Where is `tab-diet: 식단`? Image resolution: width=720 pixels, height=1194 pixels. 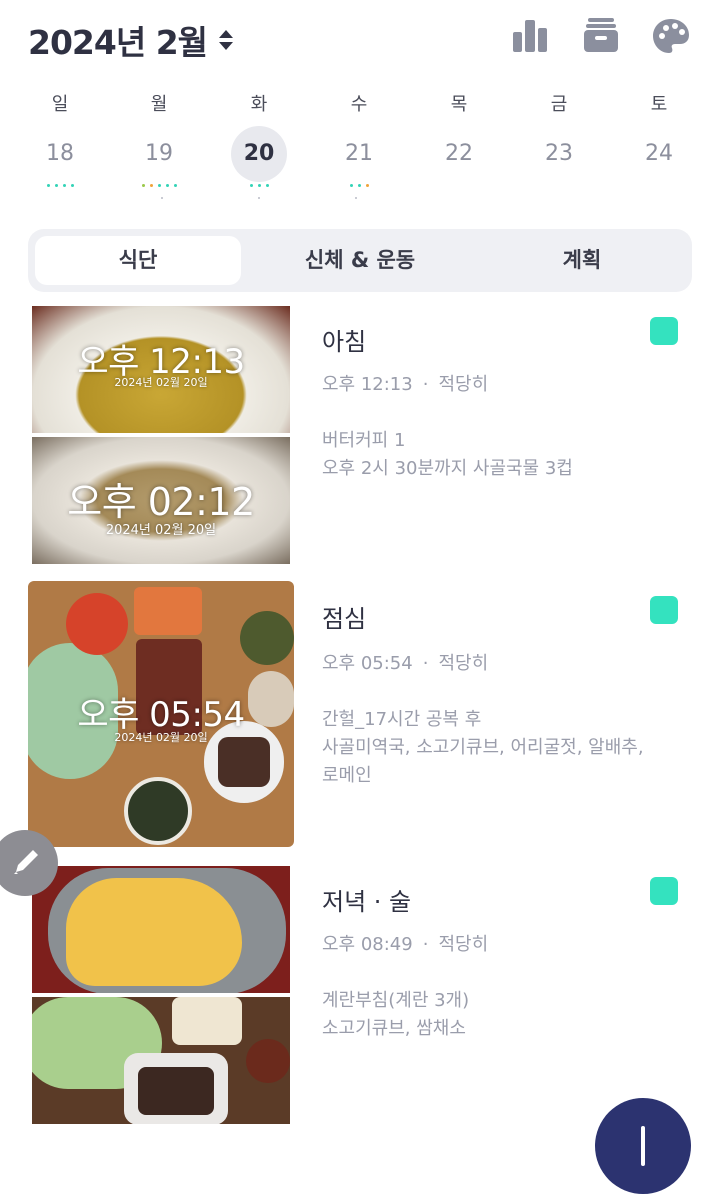
tab-diet: 식단 is located at coordinates (138, 260).